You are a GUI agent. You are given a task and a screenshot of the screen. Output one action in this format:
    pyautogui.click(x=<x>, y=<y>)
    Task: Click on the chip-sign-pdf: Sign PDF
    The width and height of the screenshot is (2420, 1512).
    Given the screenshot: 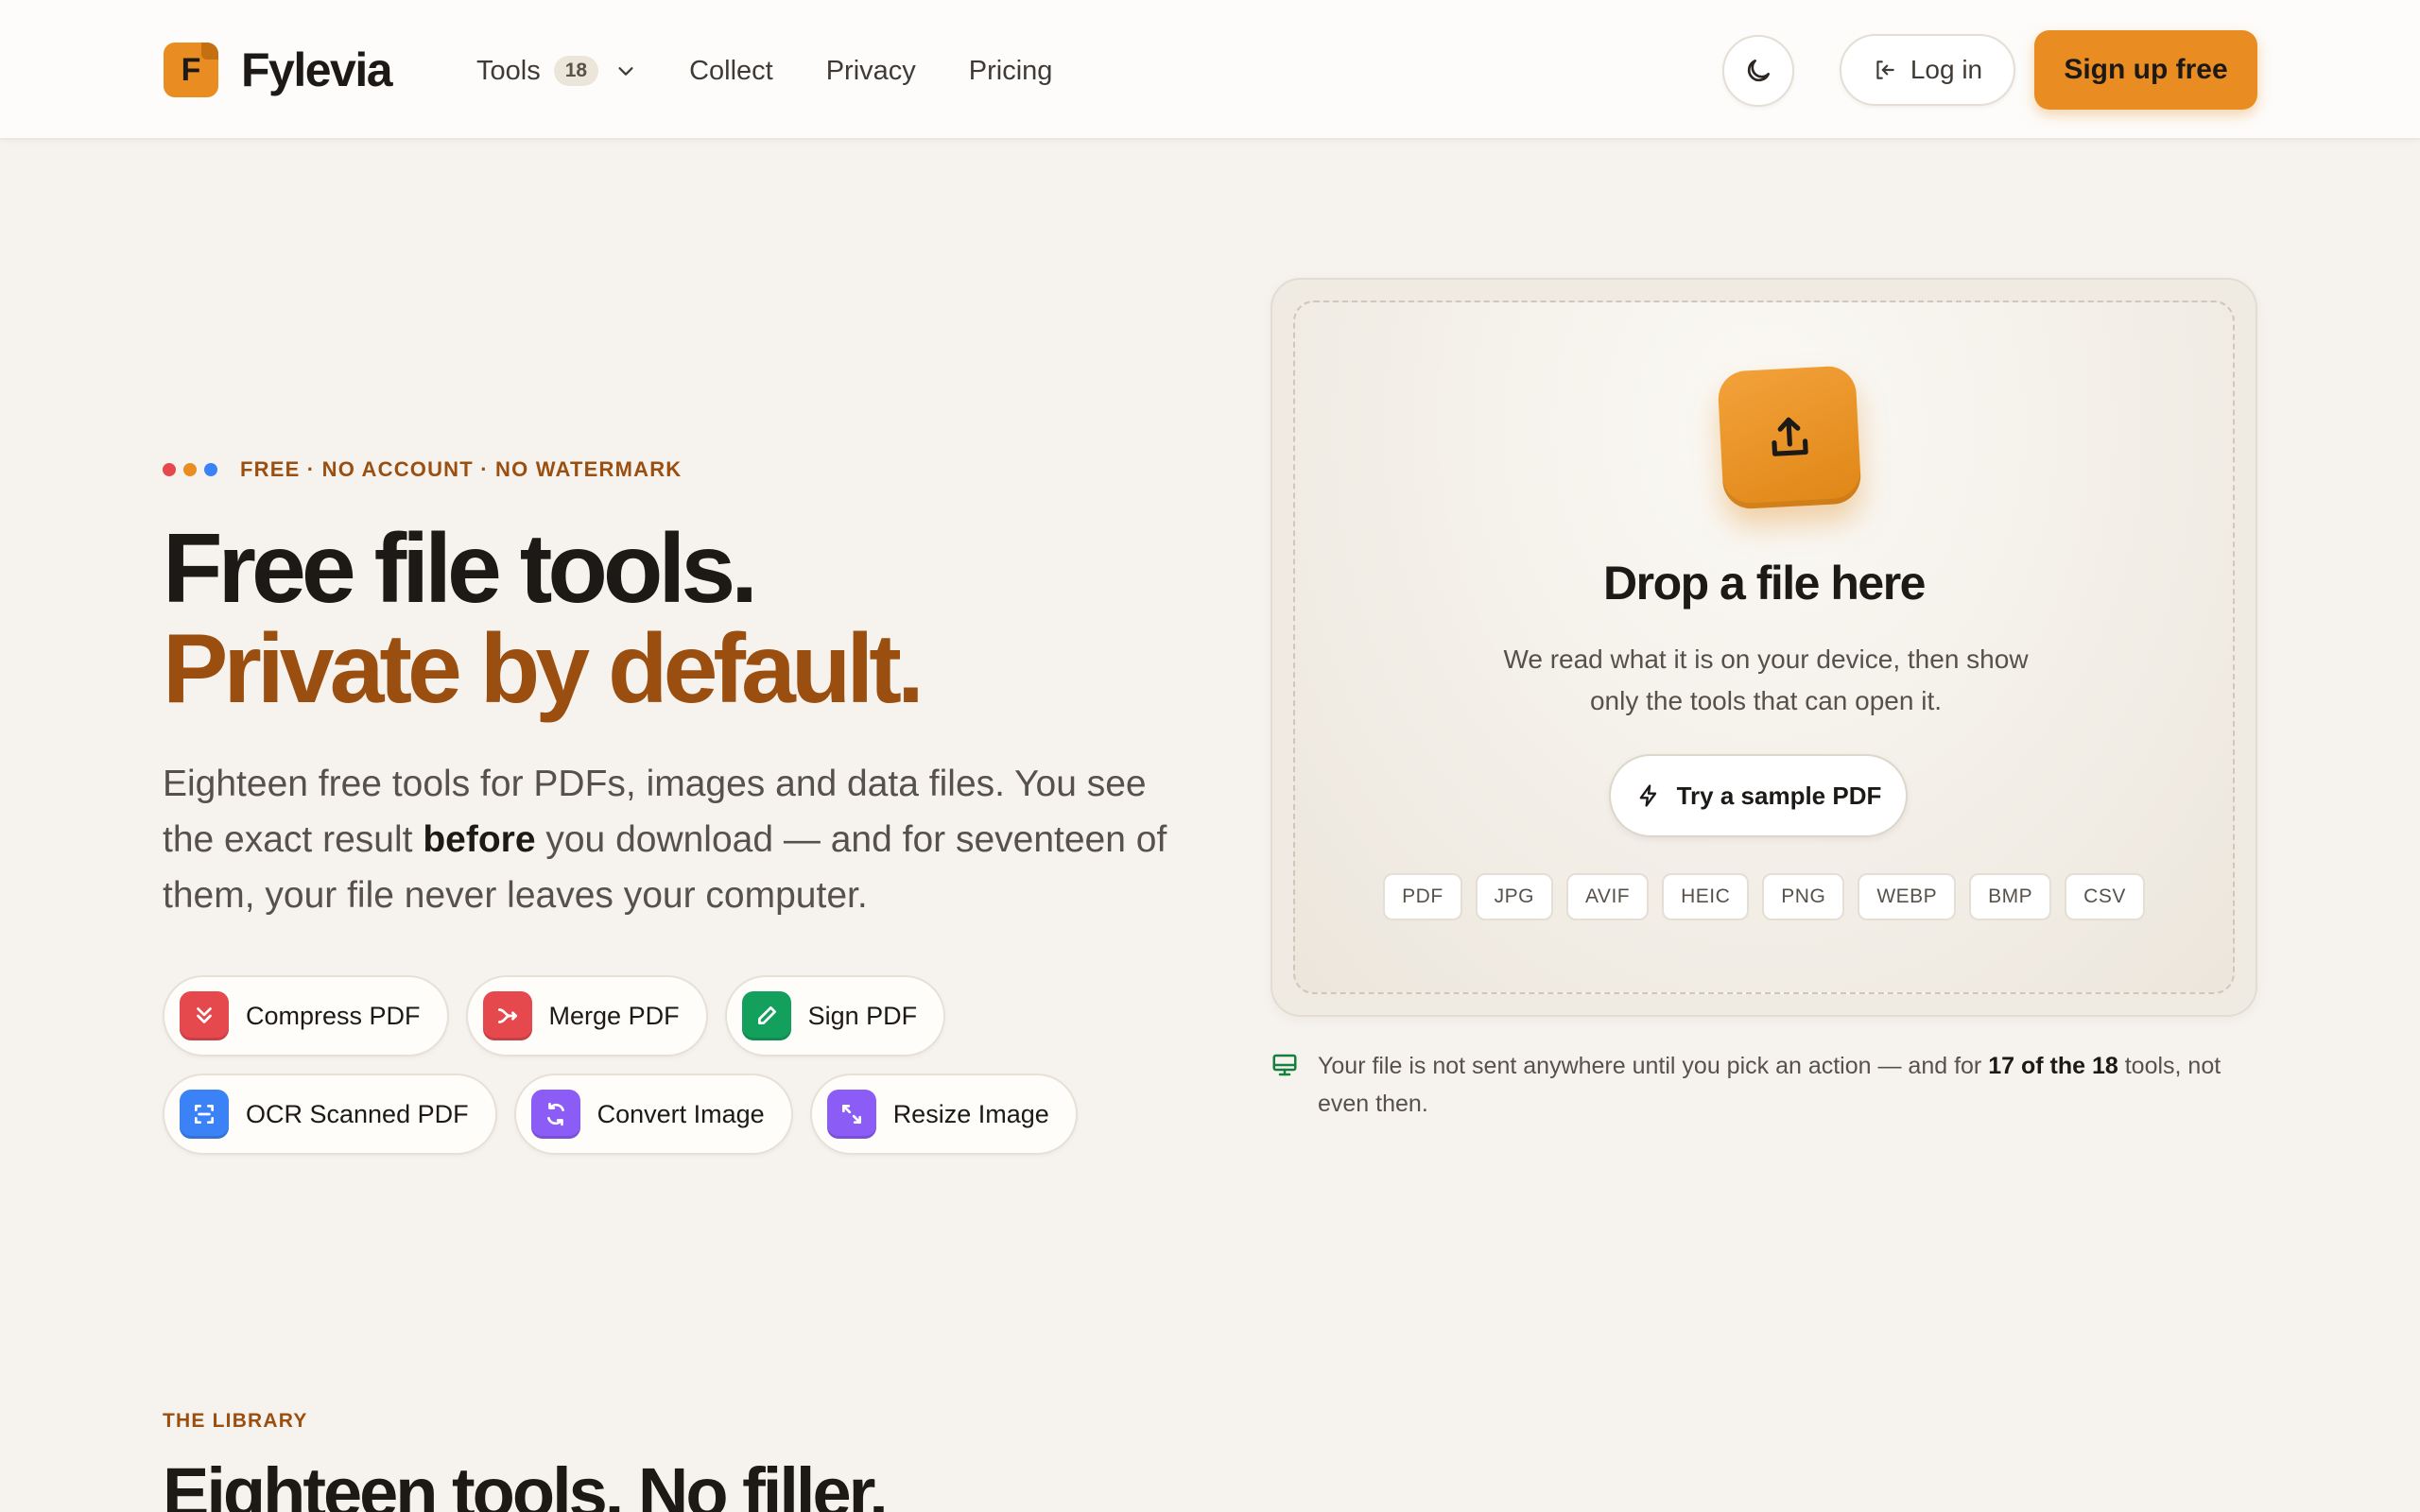 What is the action you would take?
    pyautogui.click(x=835, y=1016)
    